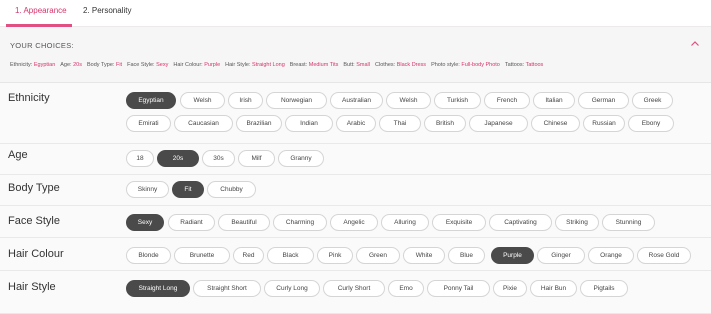  Describe the element at coordinates (292, 288) in the screenshot. I see `option-hair-style: Curly Long` at that location.